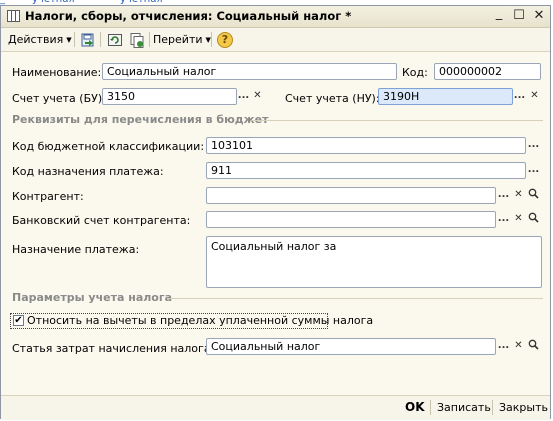 This screenshot has height=421, width=553. Describe the element at coordinates (69, 40) in the screenshot. I see `dropdown-arrow-icon: ▼` at that location.